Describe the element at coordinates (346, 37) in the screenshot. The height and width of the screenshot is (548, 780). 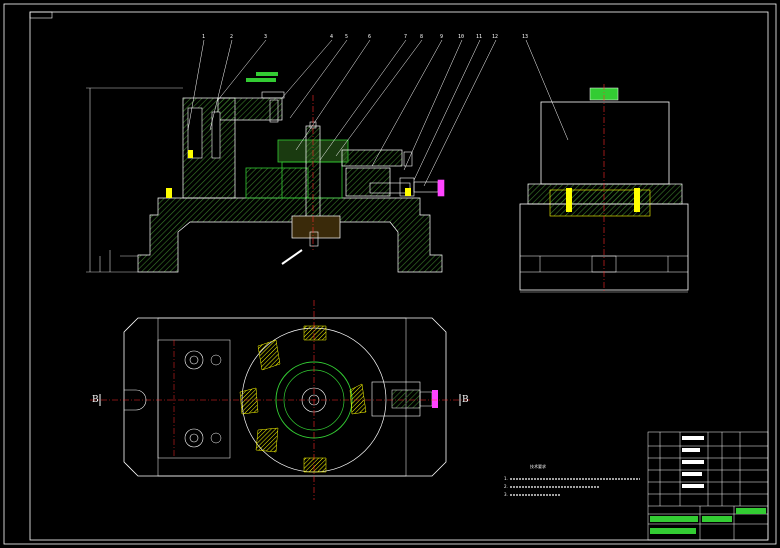
I see `part-number-5: 5` at that location.